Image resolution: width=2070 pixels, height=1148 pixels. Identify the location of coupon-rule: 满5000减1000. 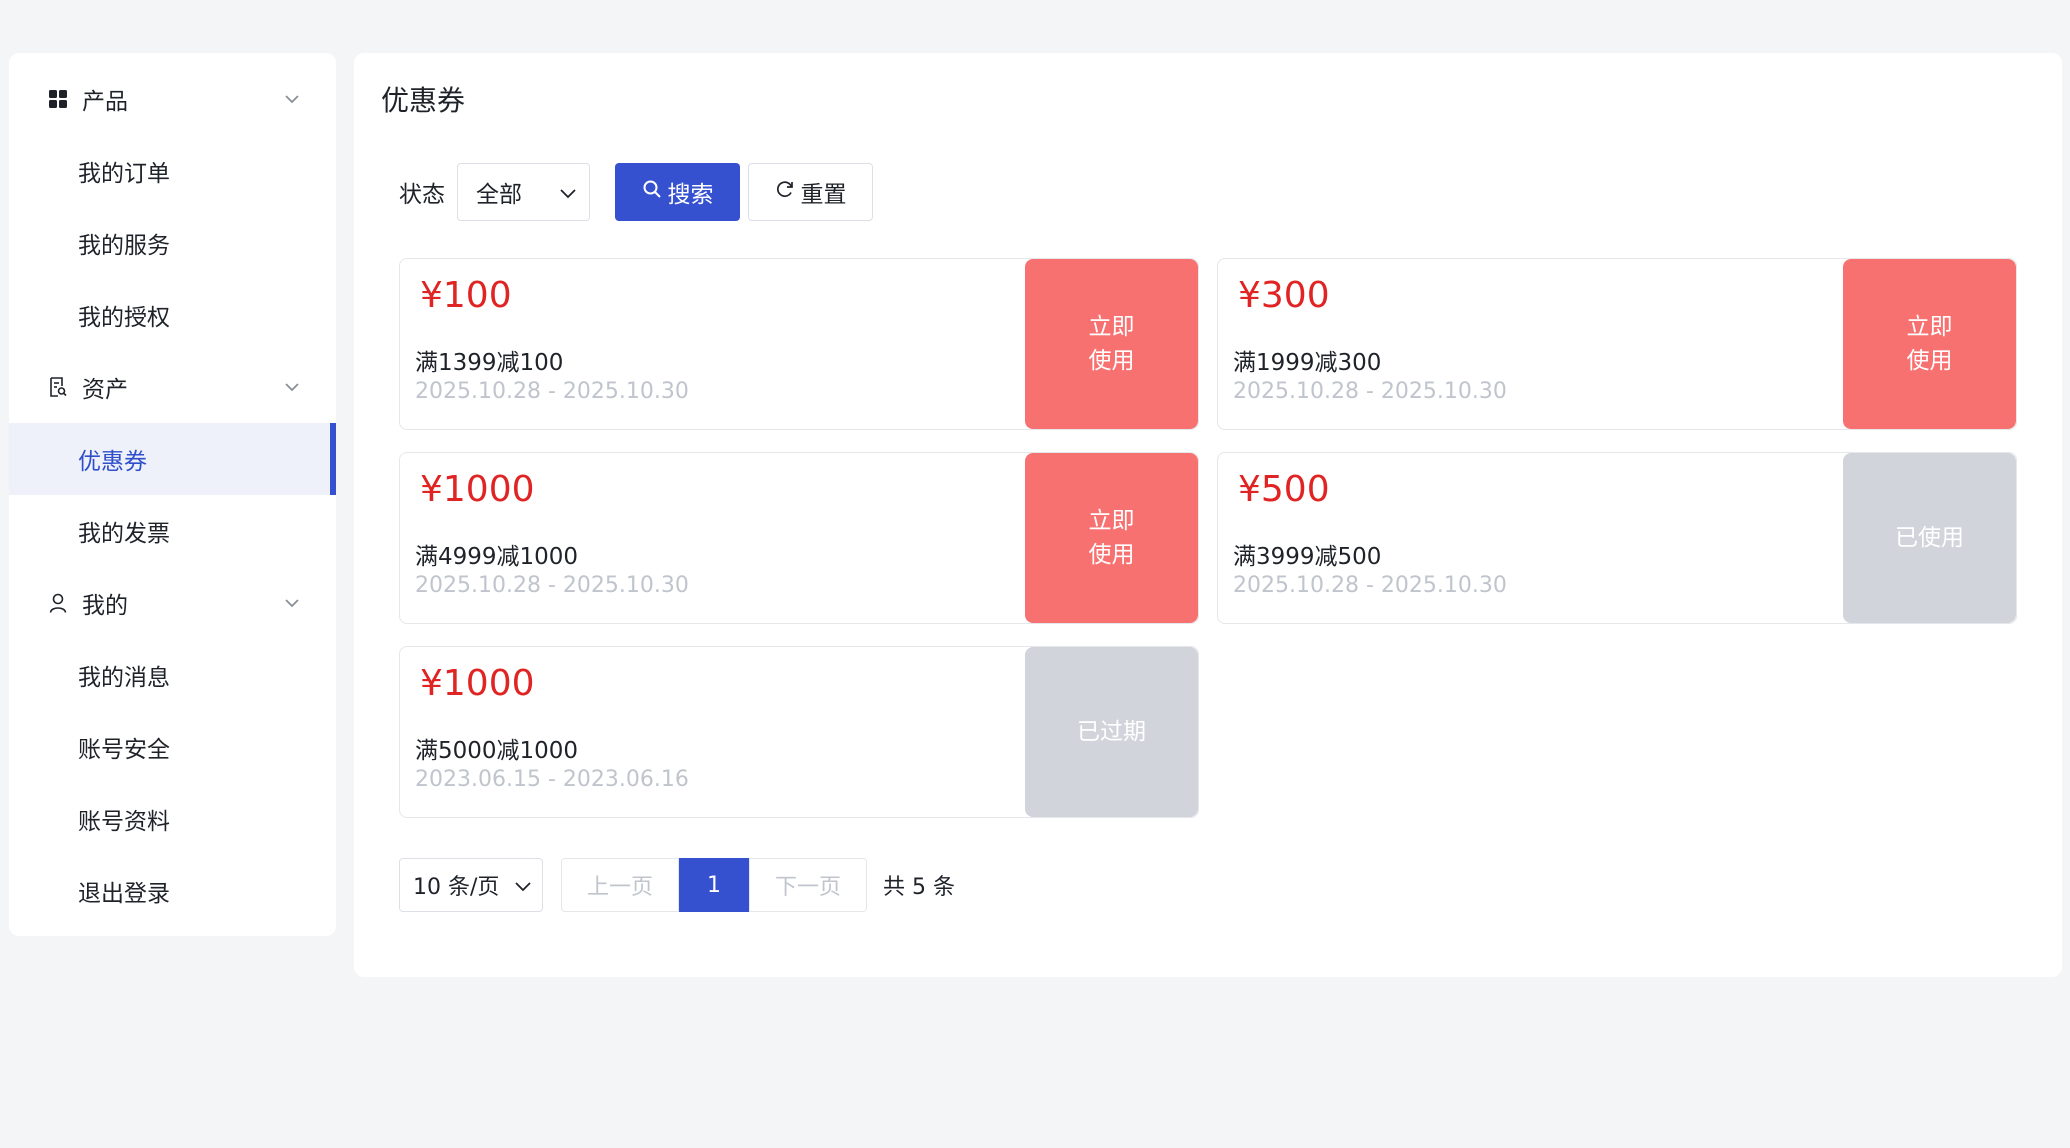
(497, 751).